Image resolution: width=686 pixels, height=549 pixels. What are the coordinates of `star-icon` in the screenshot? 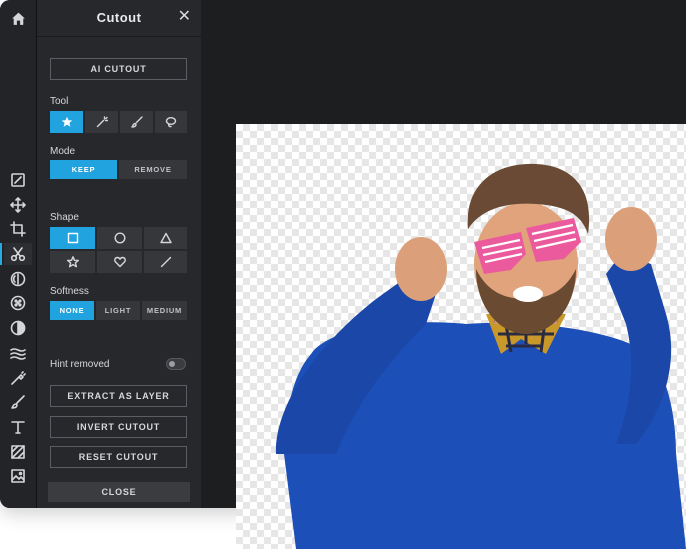 It's located at (66, 121).